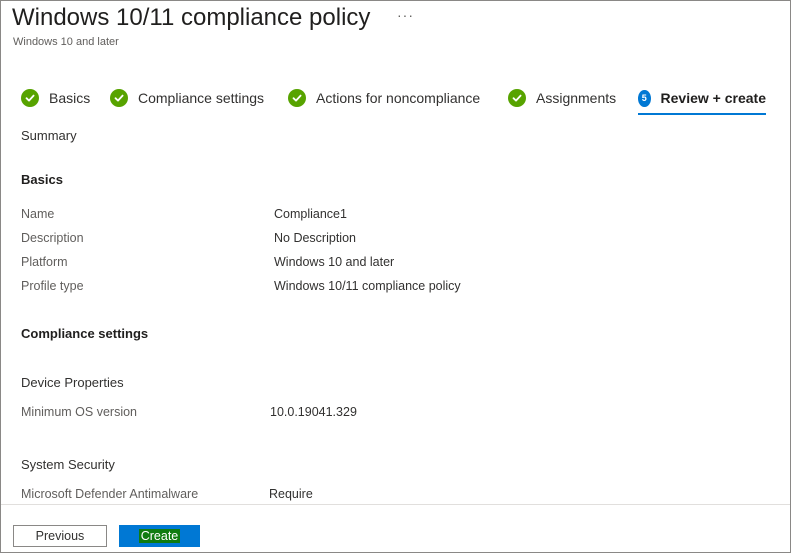 This screenshot has width=791, height=553. I want to click on platform-label: Platform, so click(44, 262).